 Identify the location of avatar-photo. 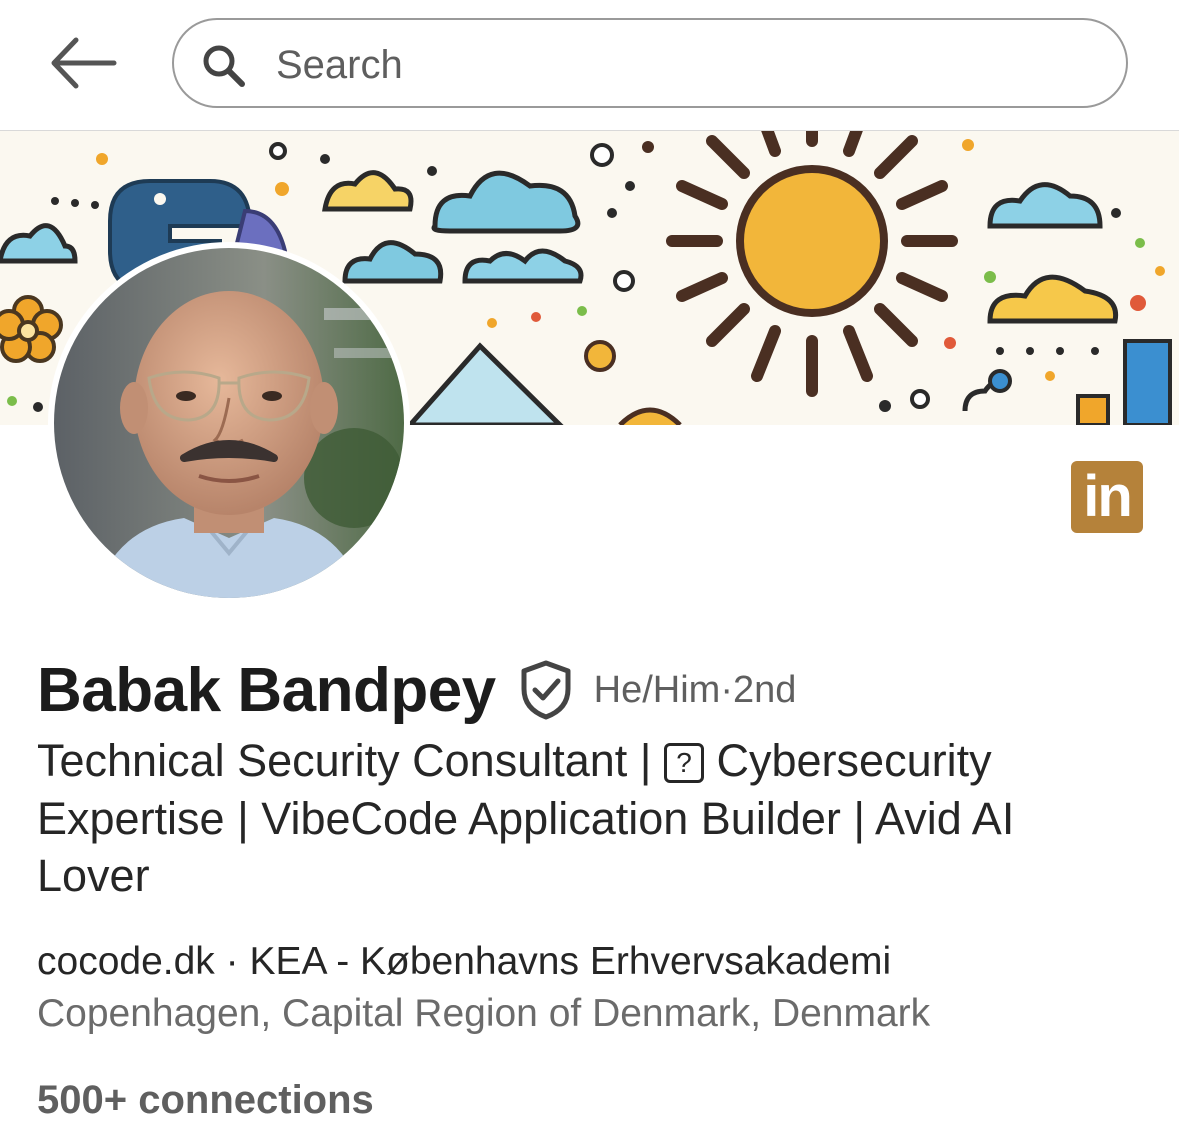
(229, 423).